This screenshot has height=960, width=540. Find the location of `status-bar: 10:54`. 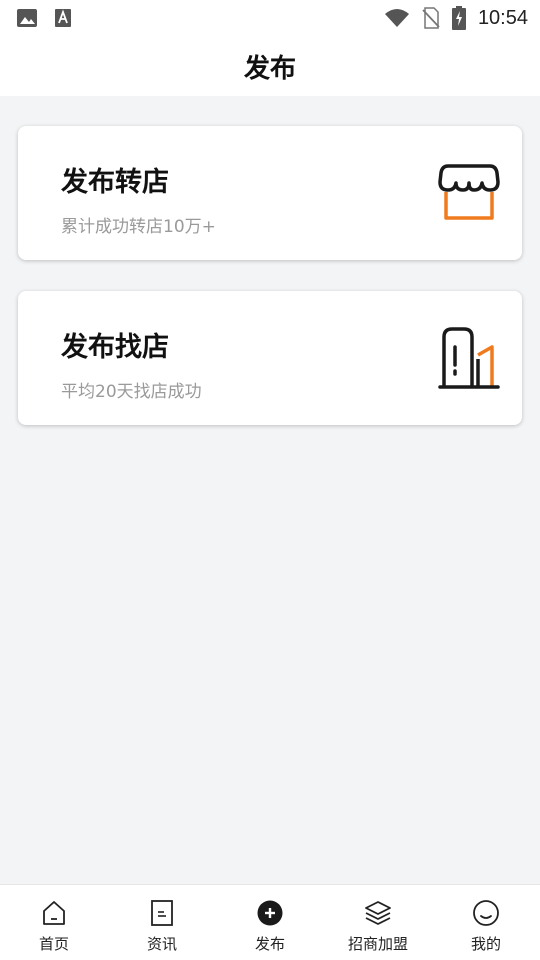

status-bar: 10:54 is located at coordinates (270, 18).